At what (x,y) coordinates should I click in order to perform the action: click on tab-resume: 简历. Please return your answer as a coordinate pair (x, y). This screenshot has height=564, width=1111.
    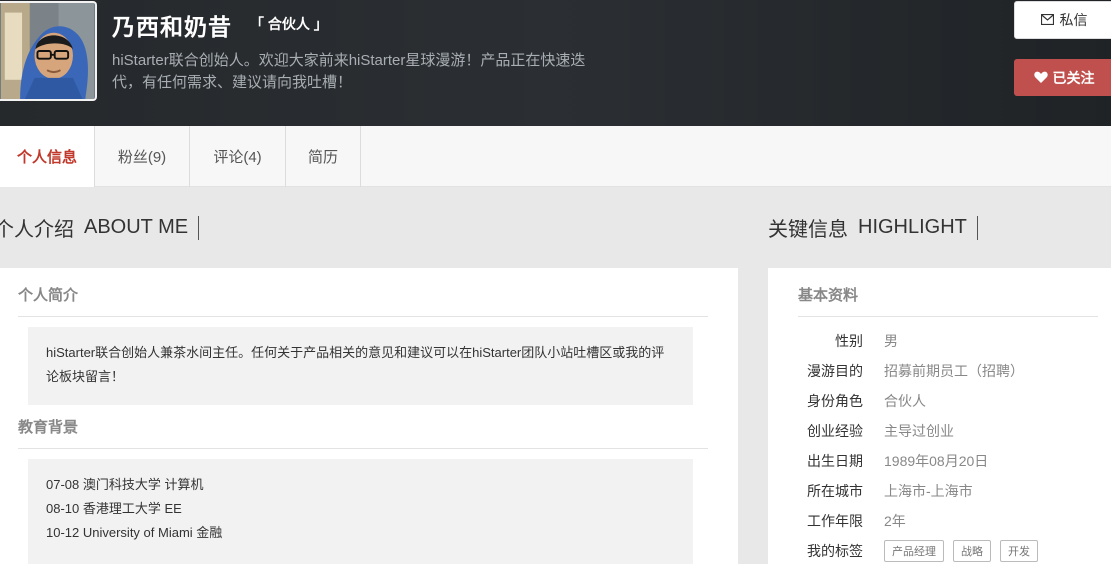
    Looking at the image, I should click on (323, 156).